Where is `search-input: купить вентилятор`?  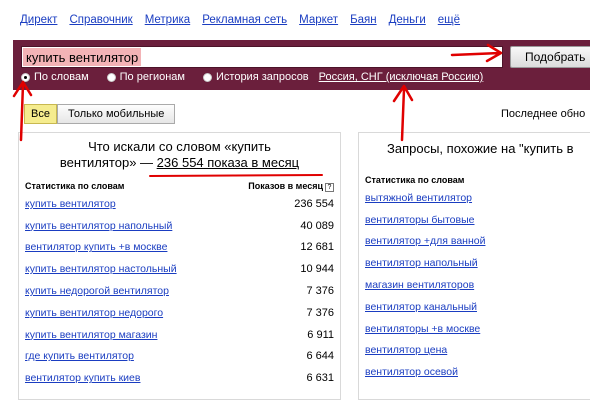
search-input: купить вентилятор is located at coordinates (262, 57).